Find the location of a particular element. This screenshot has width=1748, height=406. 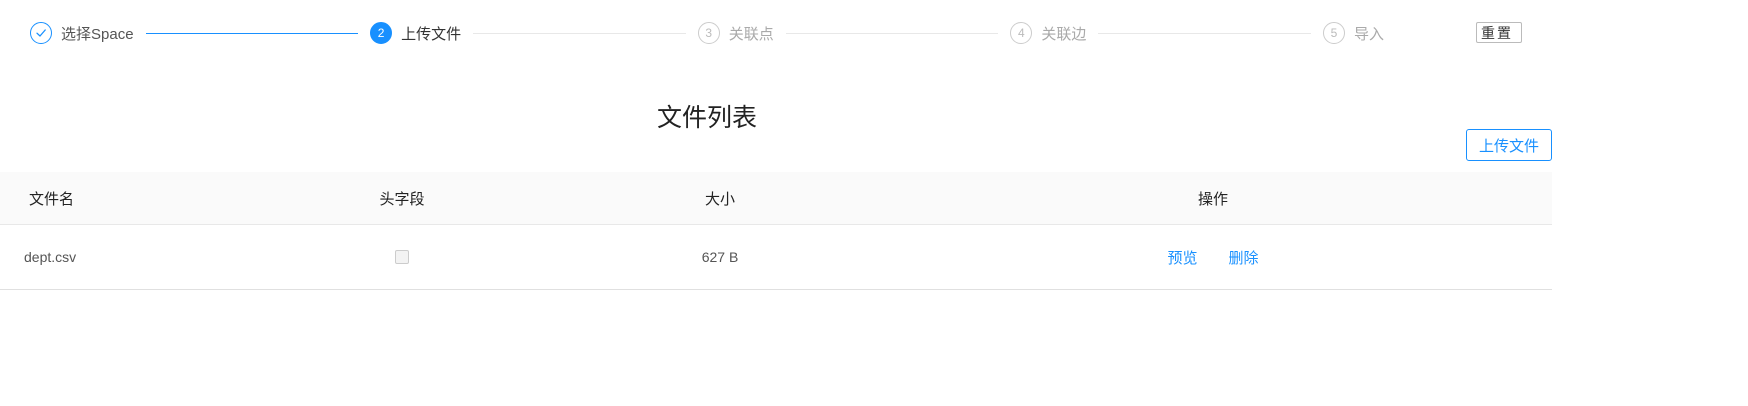

step-import: 5 导入 is located at coordinates (1353, 33).